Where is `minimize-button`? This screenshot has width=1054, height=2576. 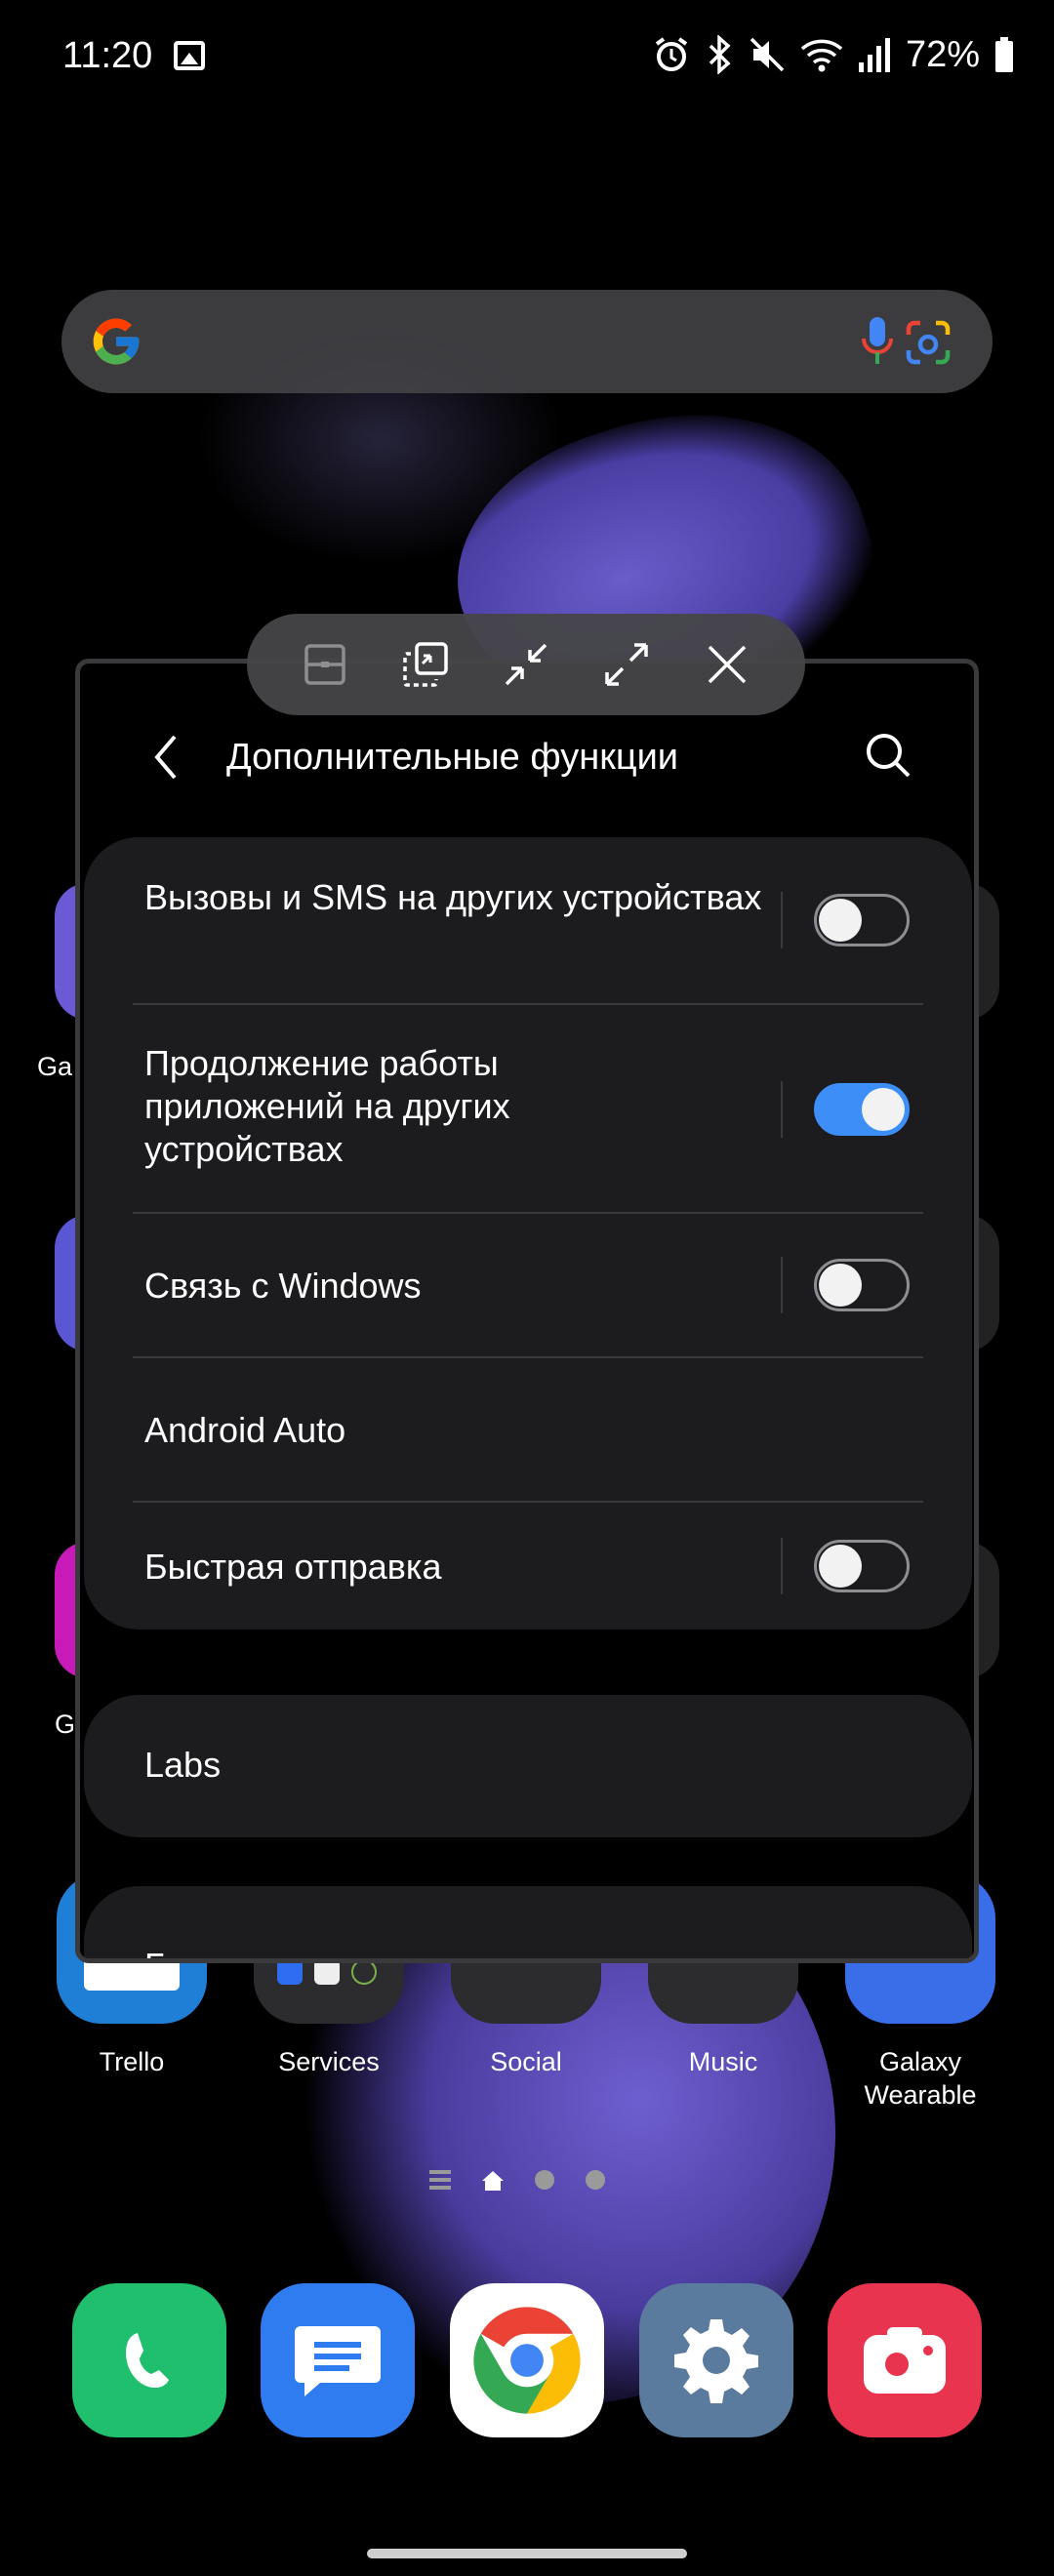
minimize-button is located at coordinates (526, 664).